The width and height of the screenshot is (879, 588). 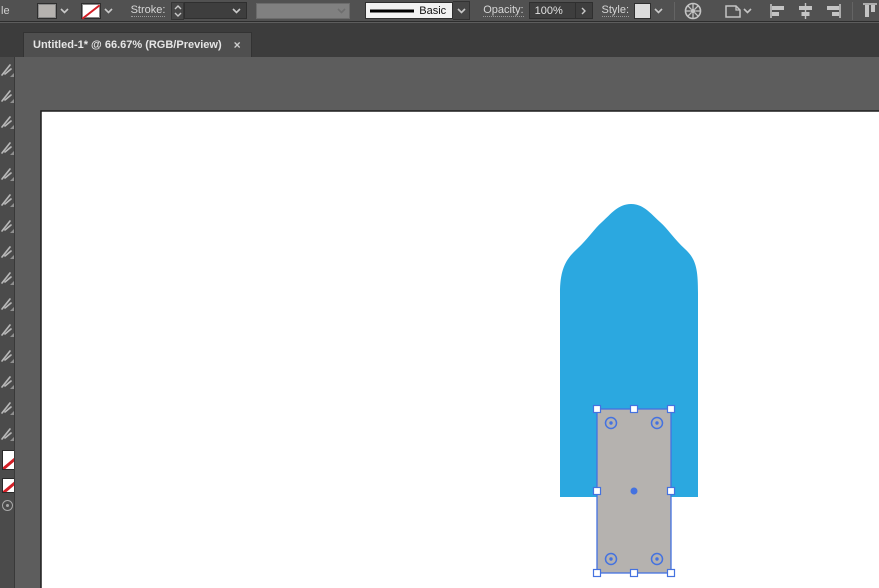 I want to click on opacity-input: 100%, so click(x=552, y=10).